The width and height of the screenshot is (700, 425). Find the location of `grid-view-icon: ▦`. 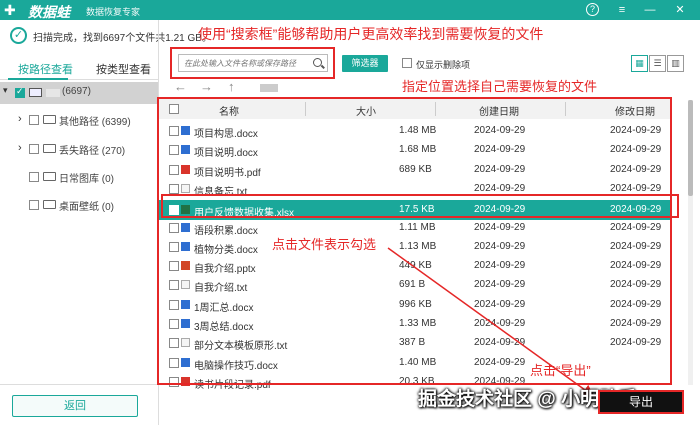

grid-view-icon: ▦ is located at coordinates (639, 63).